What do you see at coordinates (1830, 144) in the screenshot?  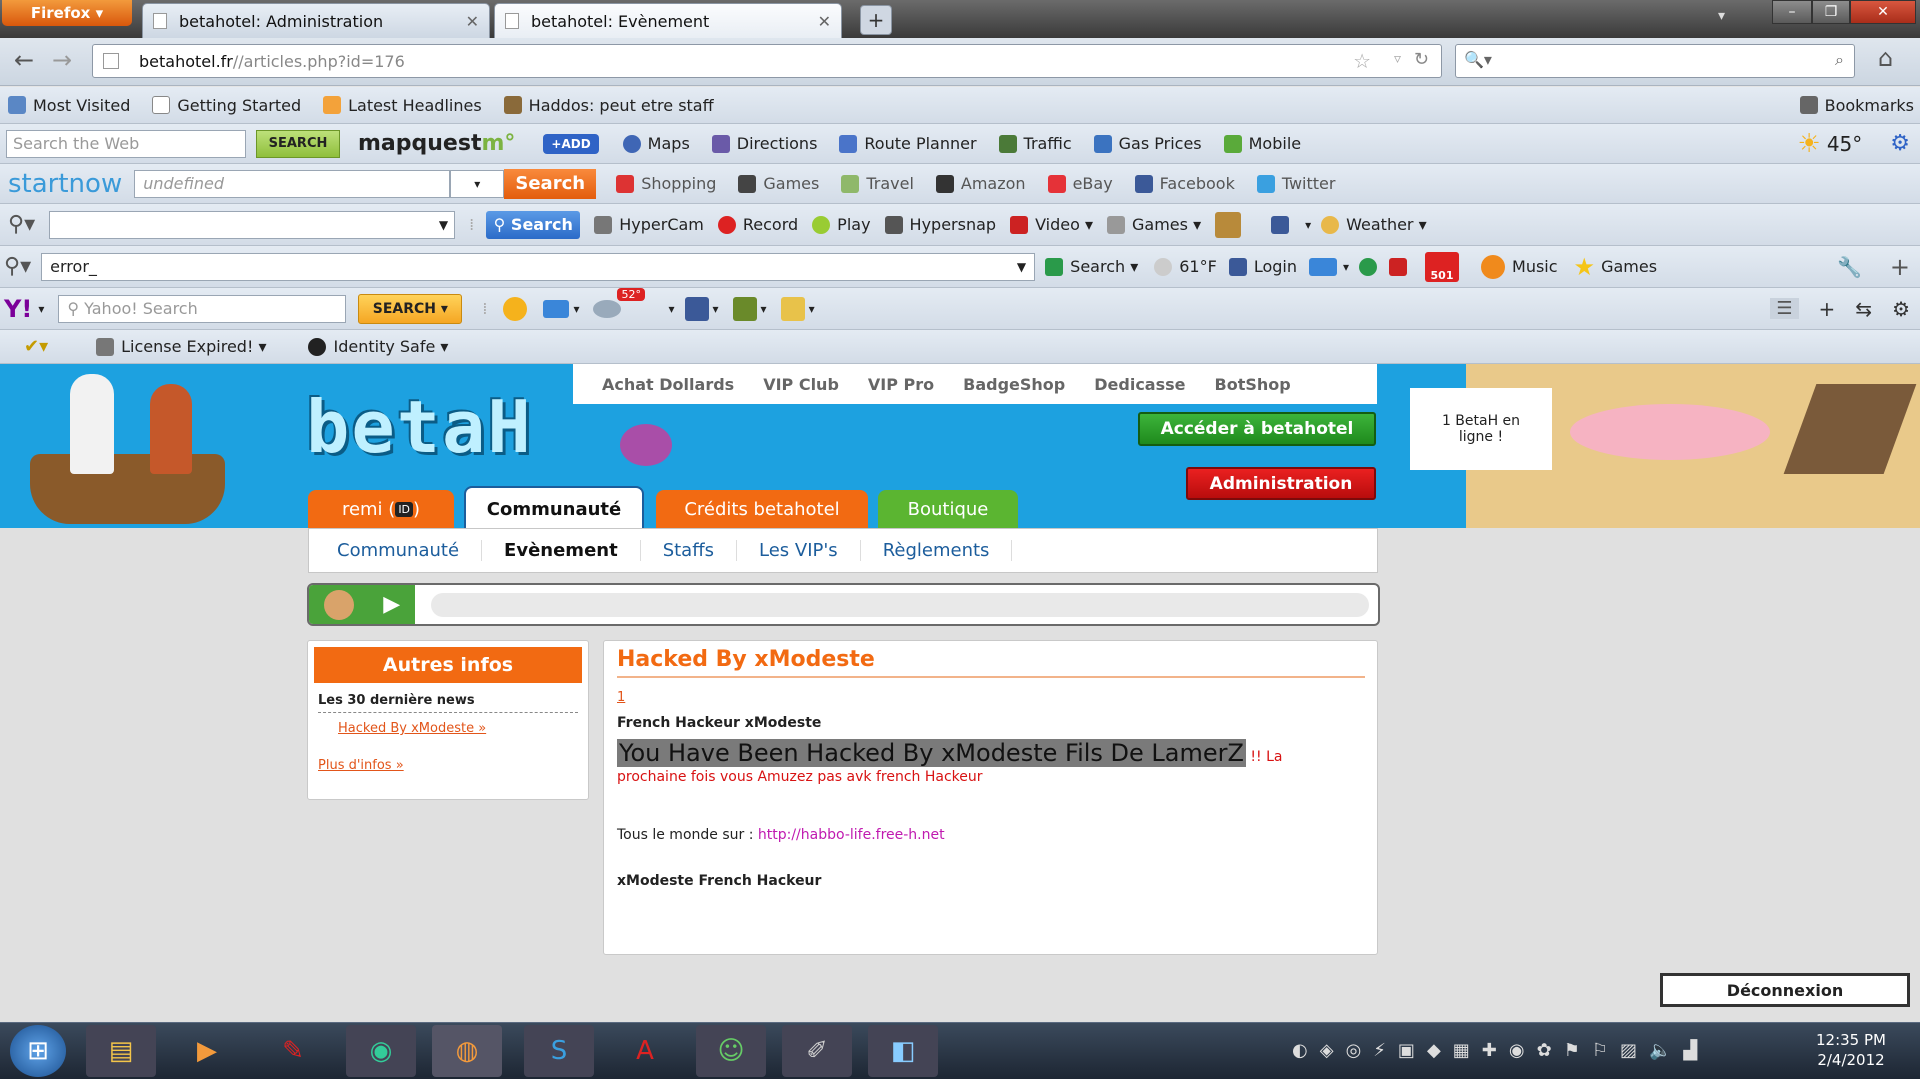 I see `weather-widget: ☀ 45°` at bounding box center [1830, 144].